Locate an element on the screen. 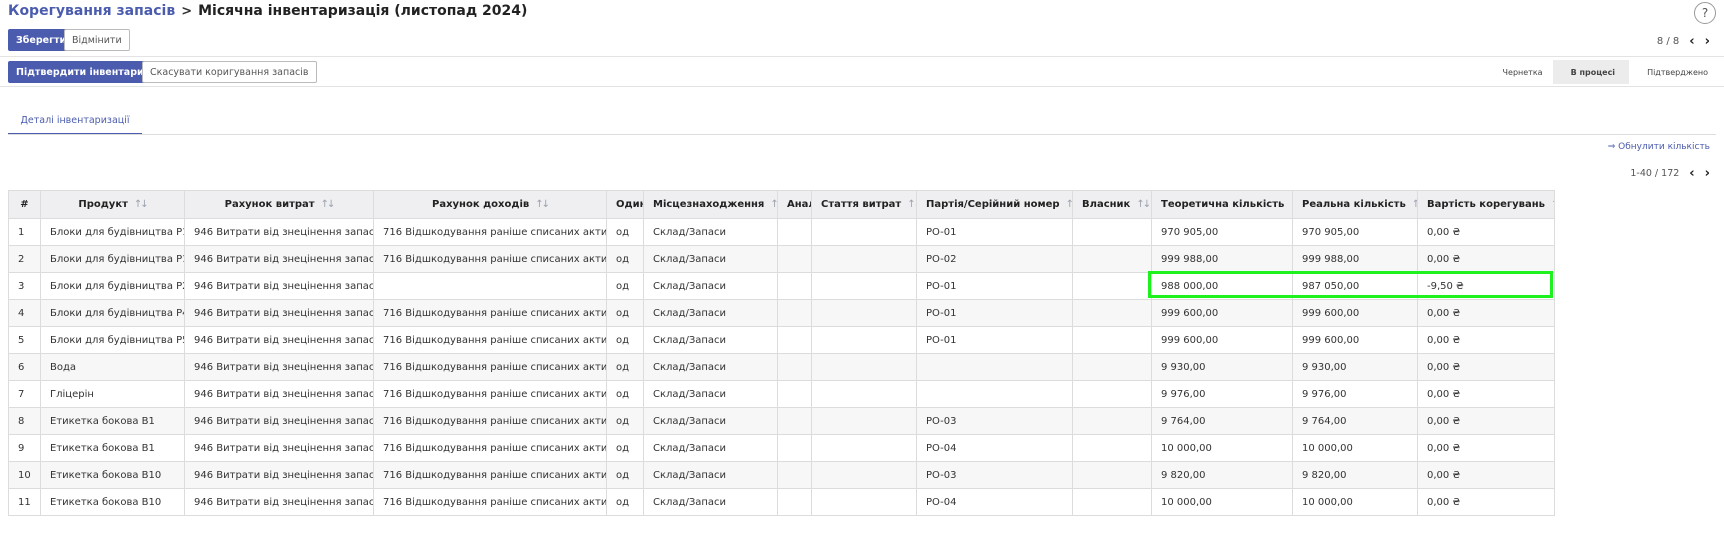  lot-serial-cell: PO-03 is located at coordinates (994, 421).